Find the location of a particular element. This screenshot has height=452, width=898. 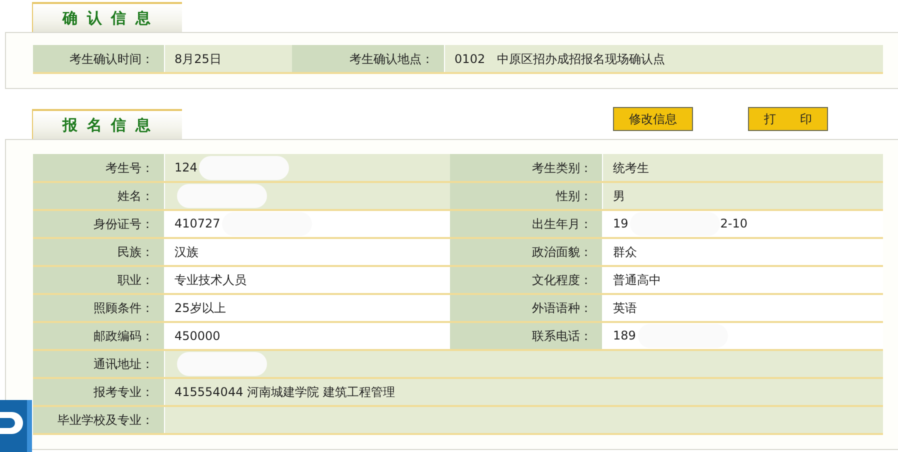

field-value: 专业技术人员 is located at coordinates (210, 280).